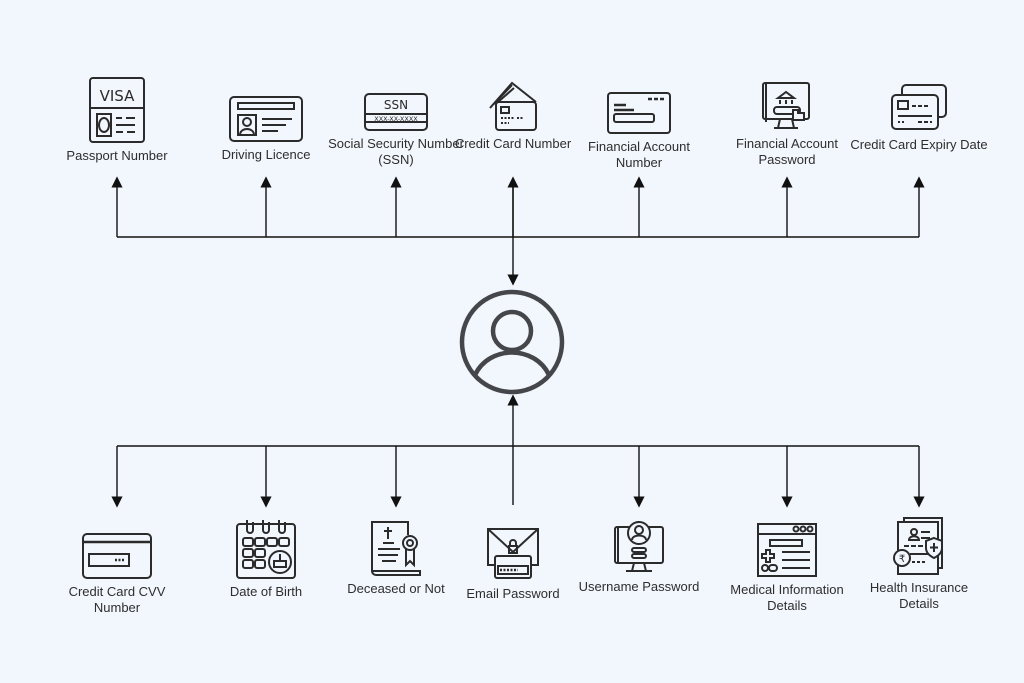 The height and width of the screenshot is (683, 1024). Describe the element at coordinates (266, 154) in the screenshot. I see `node-label: Driving Licence` at that location.